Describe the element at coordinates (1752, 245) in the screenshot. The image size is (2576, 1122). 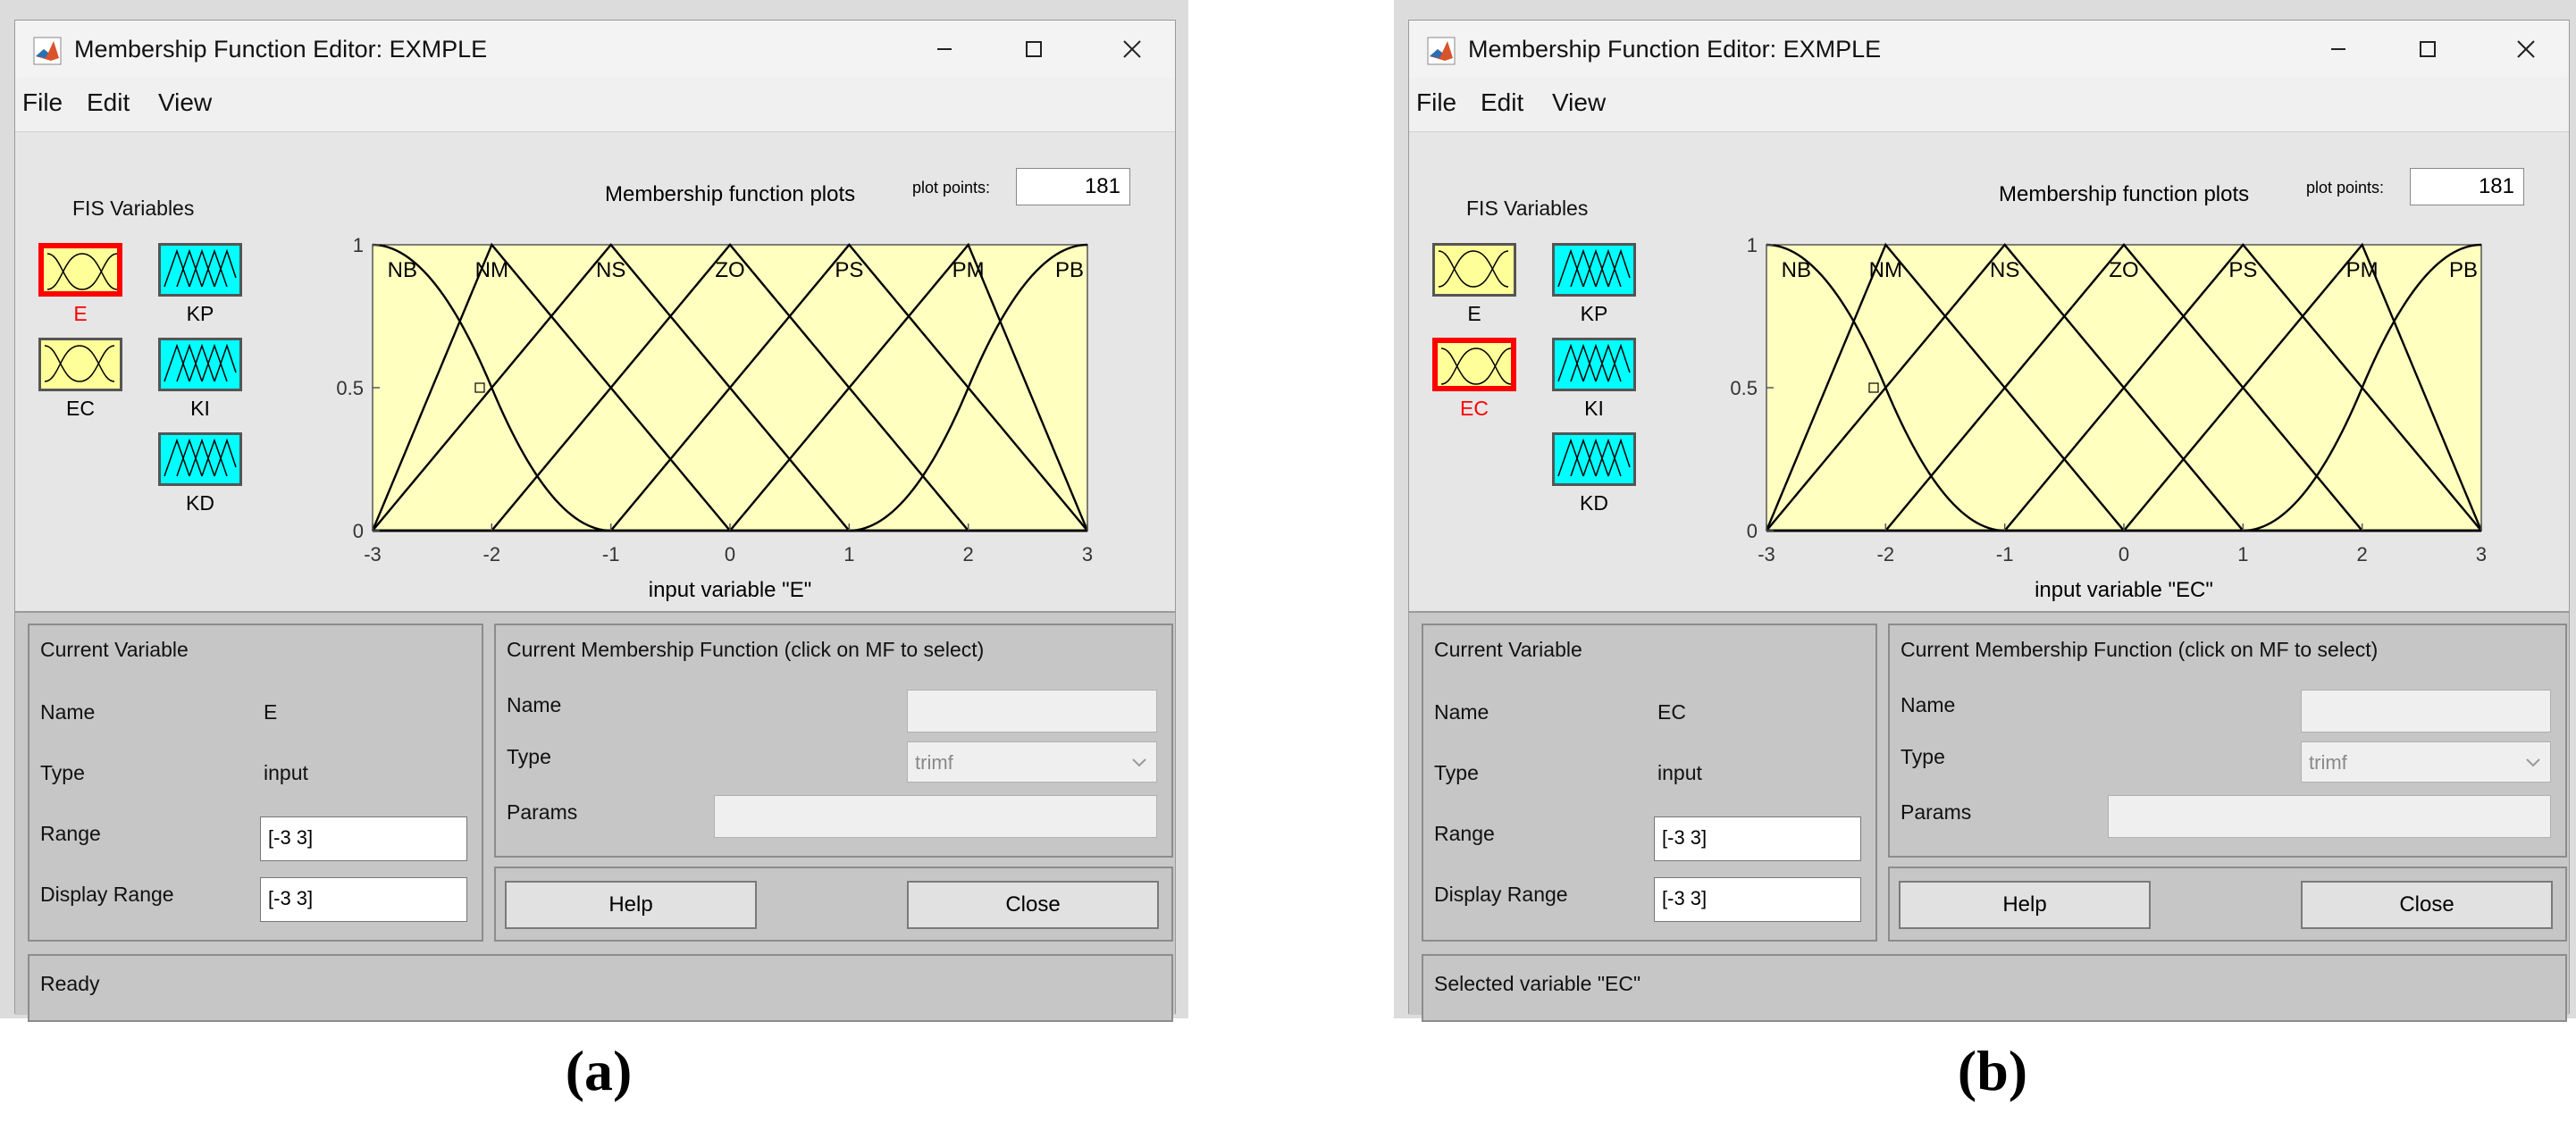
I see `y-tick-label: 1` at that location.